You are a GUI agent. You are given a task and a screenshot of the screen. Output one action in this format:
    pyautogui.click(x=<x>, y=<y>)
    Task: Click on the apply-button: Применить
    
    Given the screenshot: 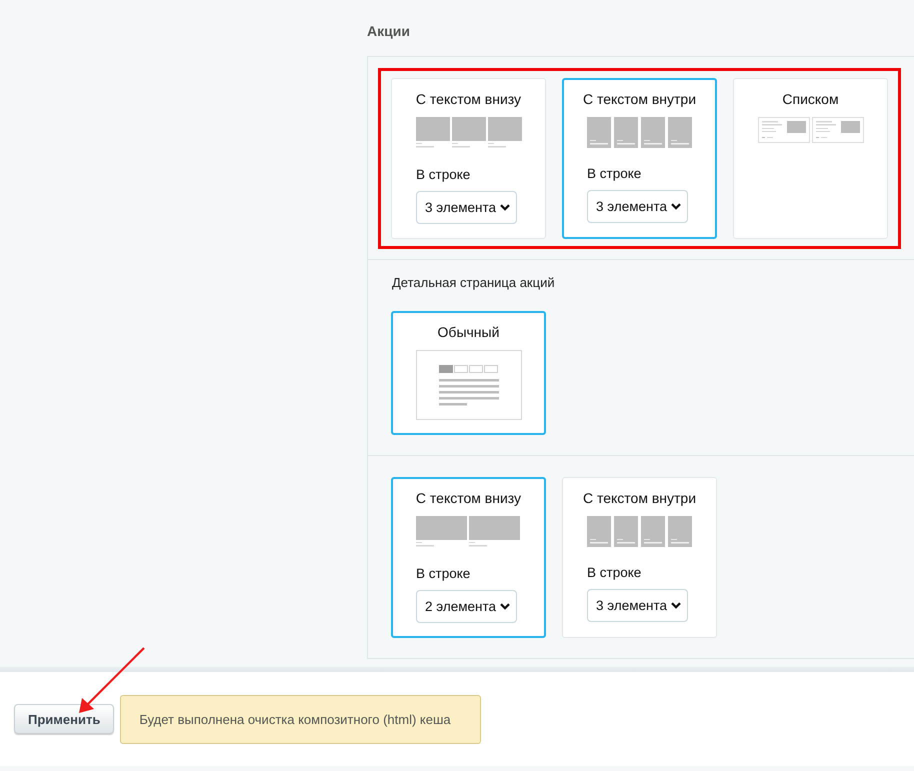 What is the action you would take?
    pyautogui.click(x=64, y=719)
    